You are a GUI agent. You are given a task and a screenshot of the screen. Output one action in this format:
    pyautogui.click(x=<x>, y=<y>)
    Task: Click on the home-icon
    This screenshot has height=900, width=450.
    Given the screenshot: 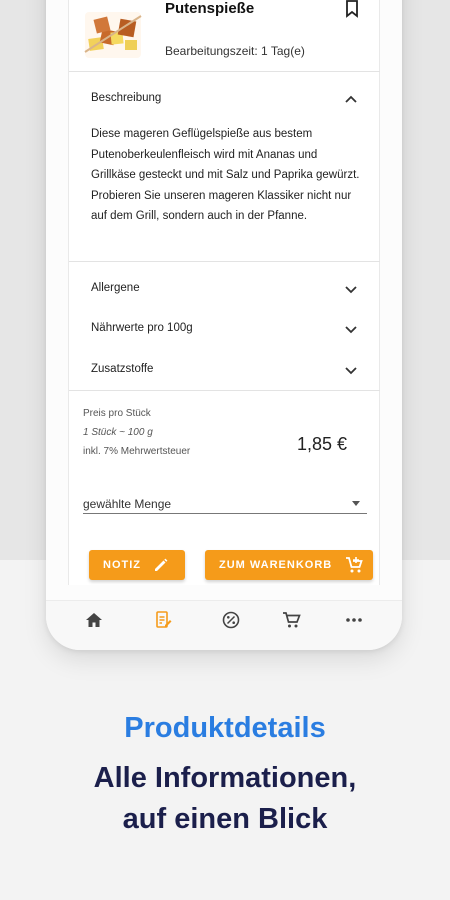 What is the action you would take?
    pyautogui.click(x=94, y=620)
    